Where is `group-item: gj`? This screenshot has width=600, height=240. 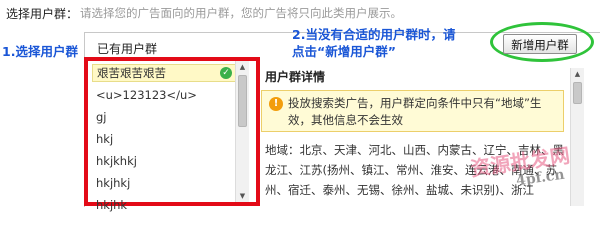
group-item: gj is located at coordinates (164, 117).